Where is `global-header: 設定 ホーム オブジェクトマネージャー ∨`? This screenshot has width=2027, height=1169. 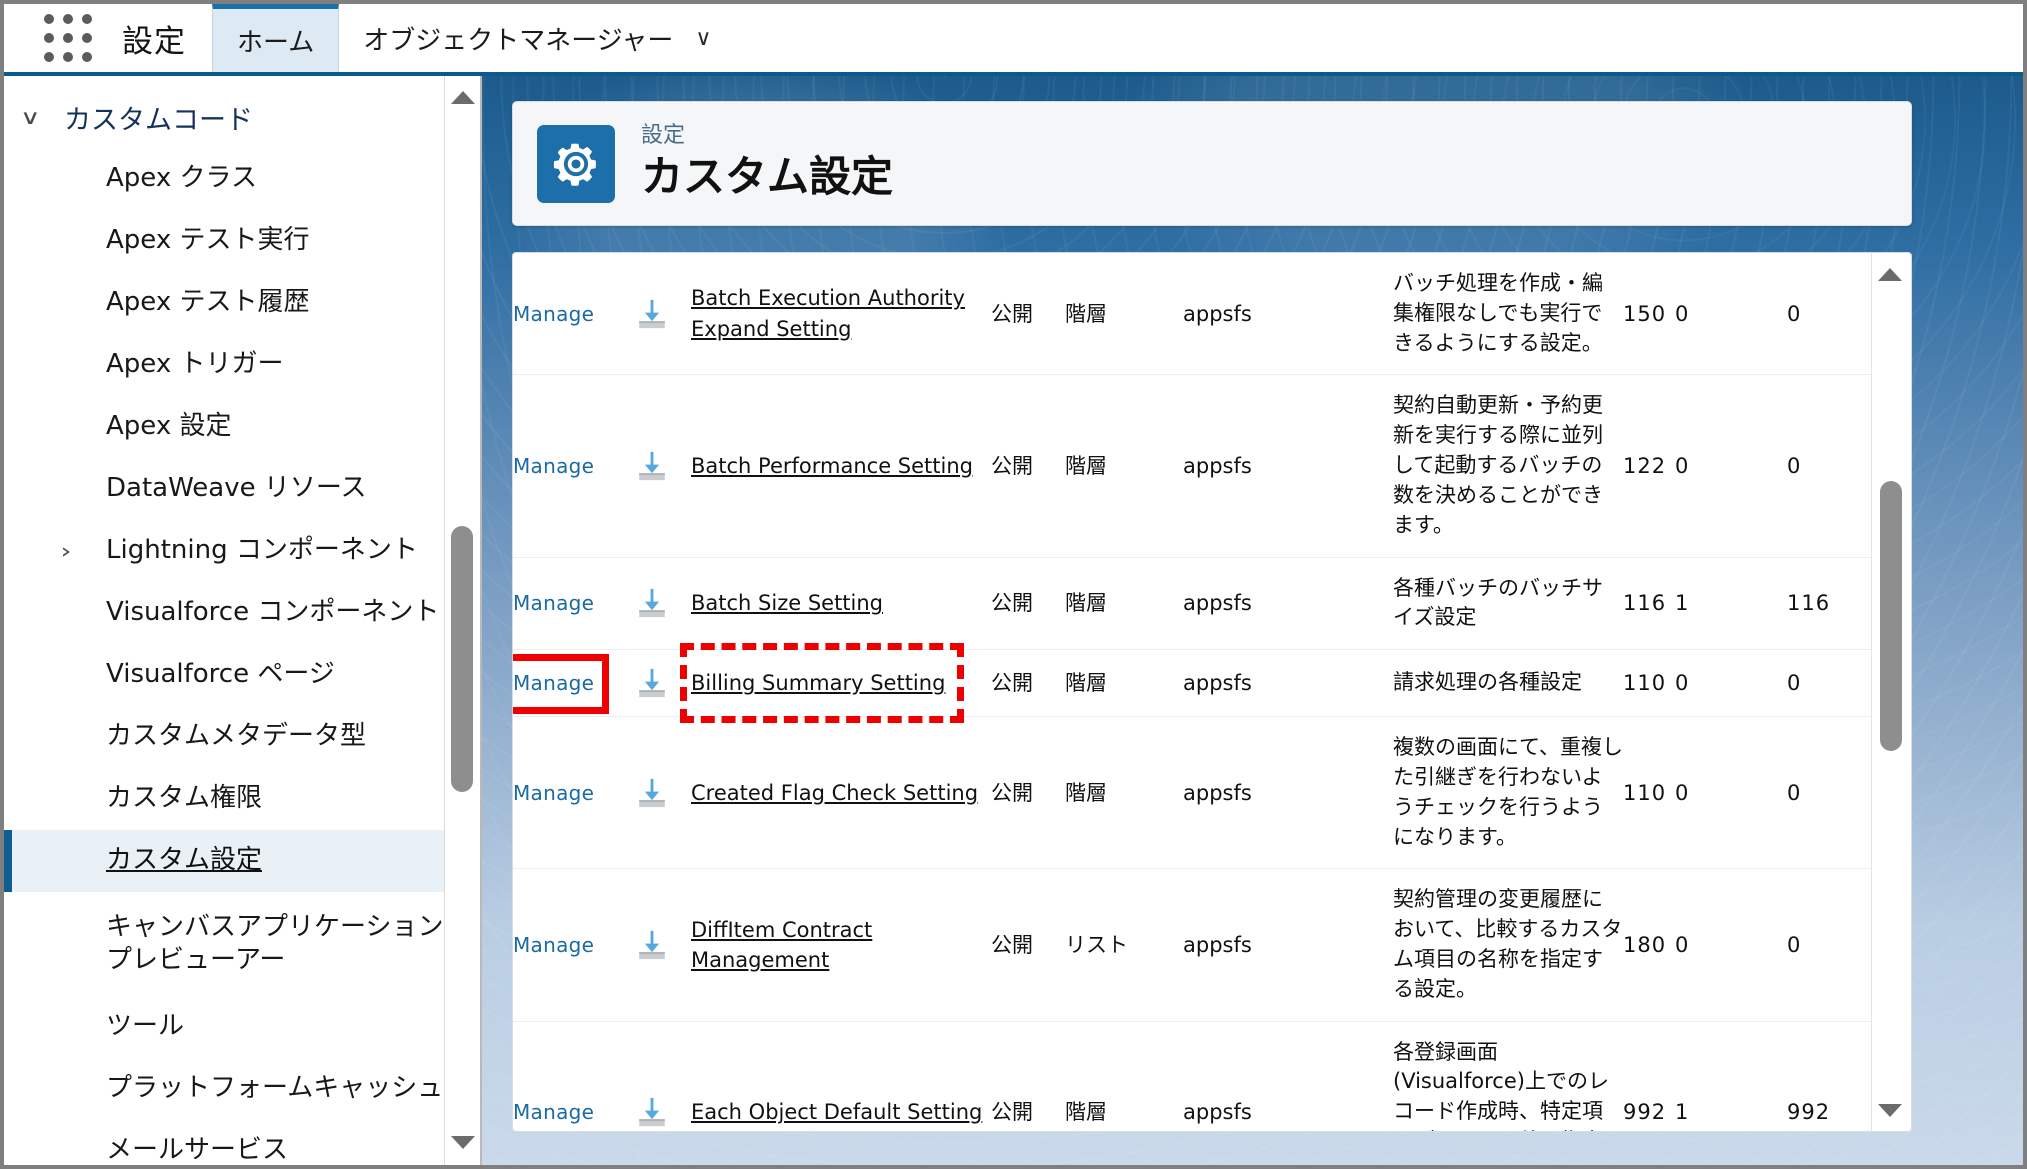
global-header: 設定 ホーム オブジェクトマネージャー ∨ is located at coordinates (1013, 40).